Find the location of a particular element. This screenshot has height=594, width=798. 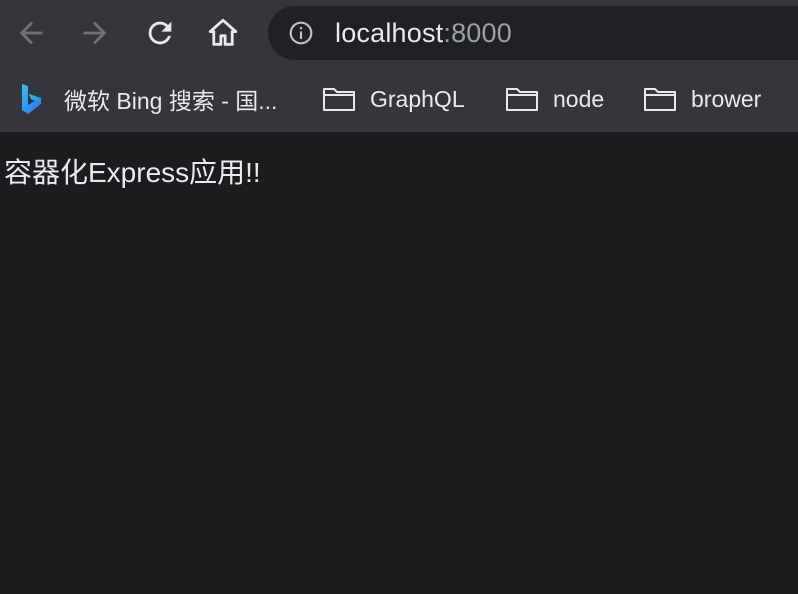

address-bar: localhost:8000 is located at coordinates (533, 33).